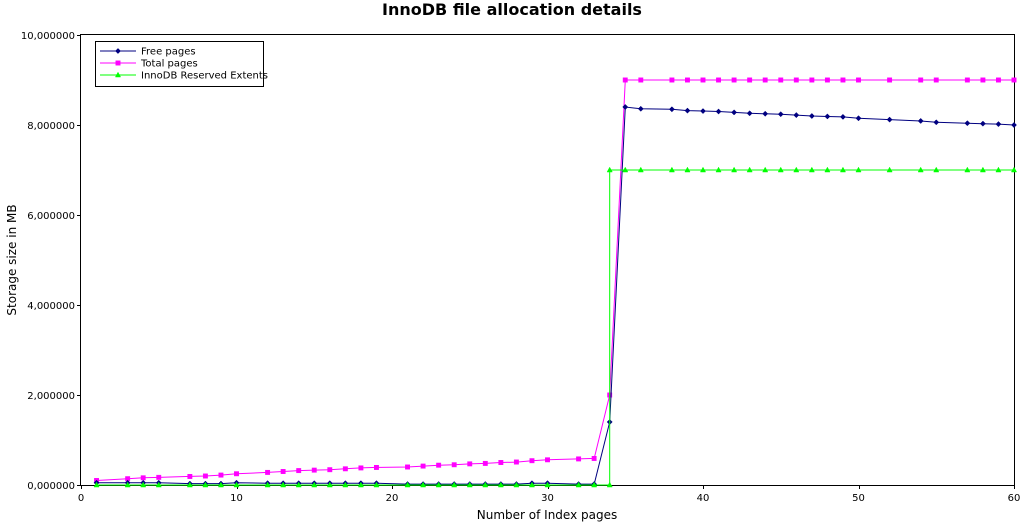 The width and height of the screenshot is (1024, 528). What do you see at coordinates (12, 259) in the screenshot?
I see `y-axis-label: Storage size in MB` at bounding box center [12, 259].